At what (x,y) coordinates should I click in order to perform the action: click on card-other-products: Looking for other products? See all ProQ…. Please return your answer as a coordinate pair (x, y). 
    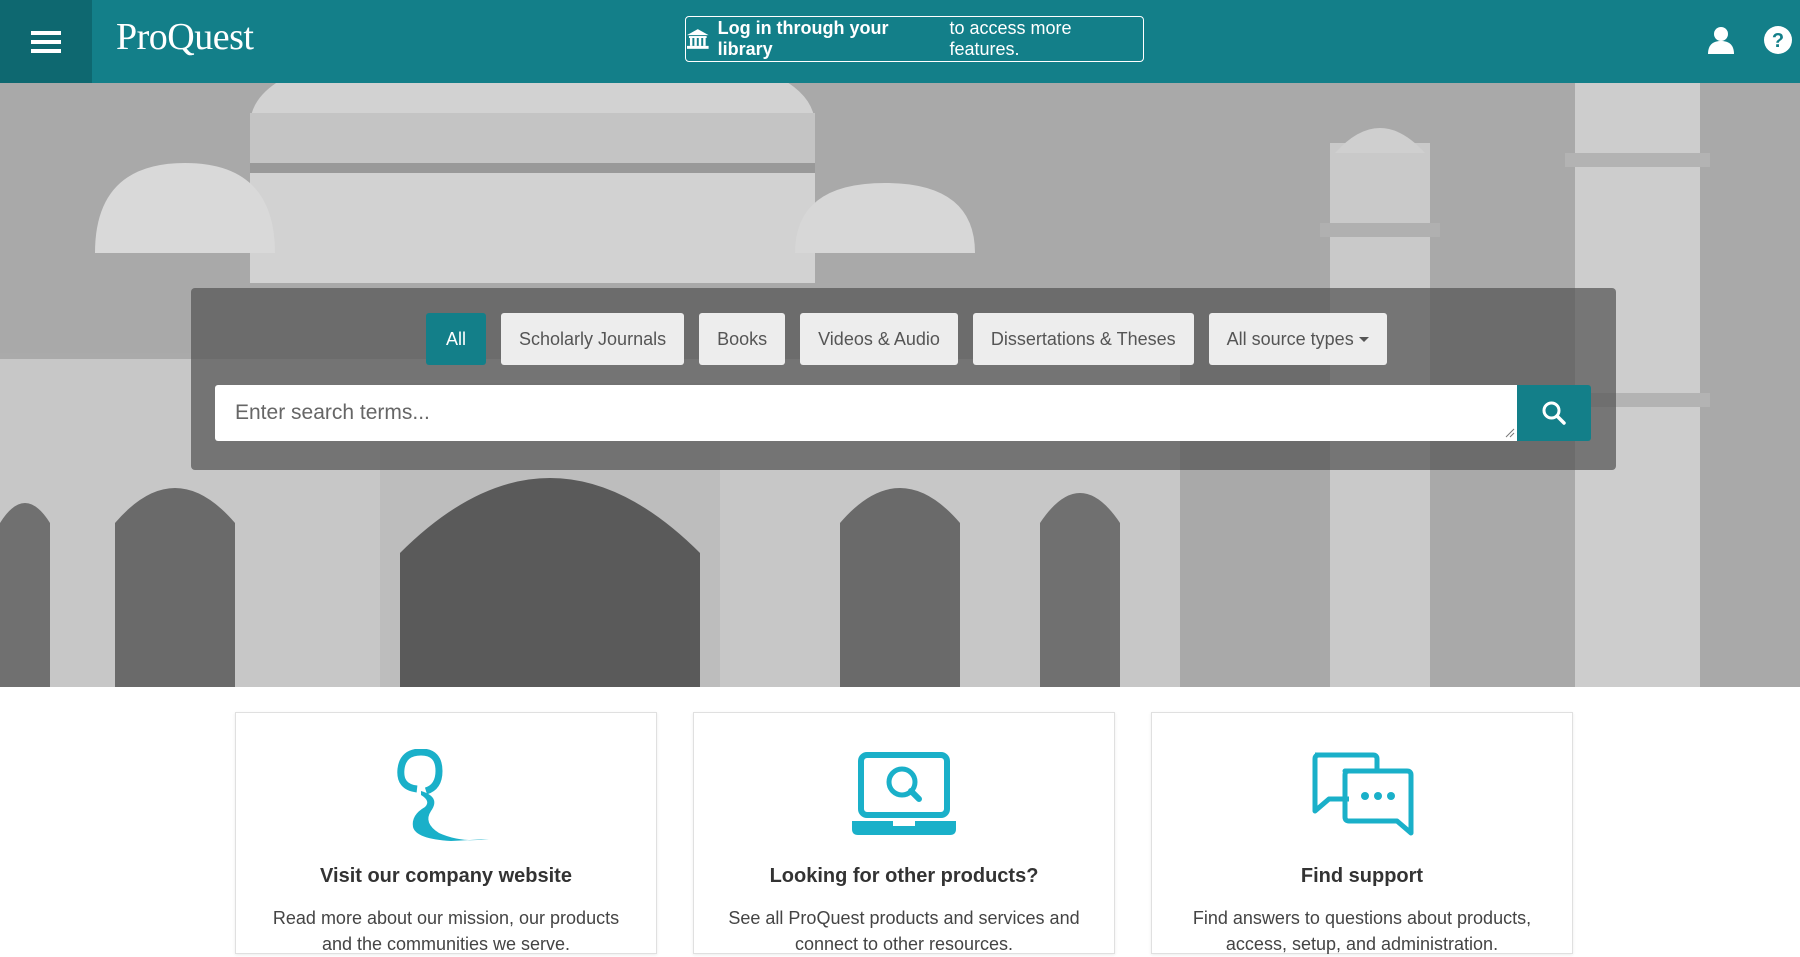
    Looking at the image, I should click on (904, 833).